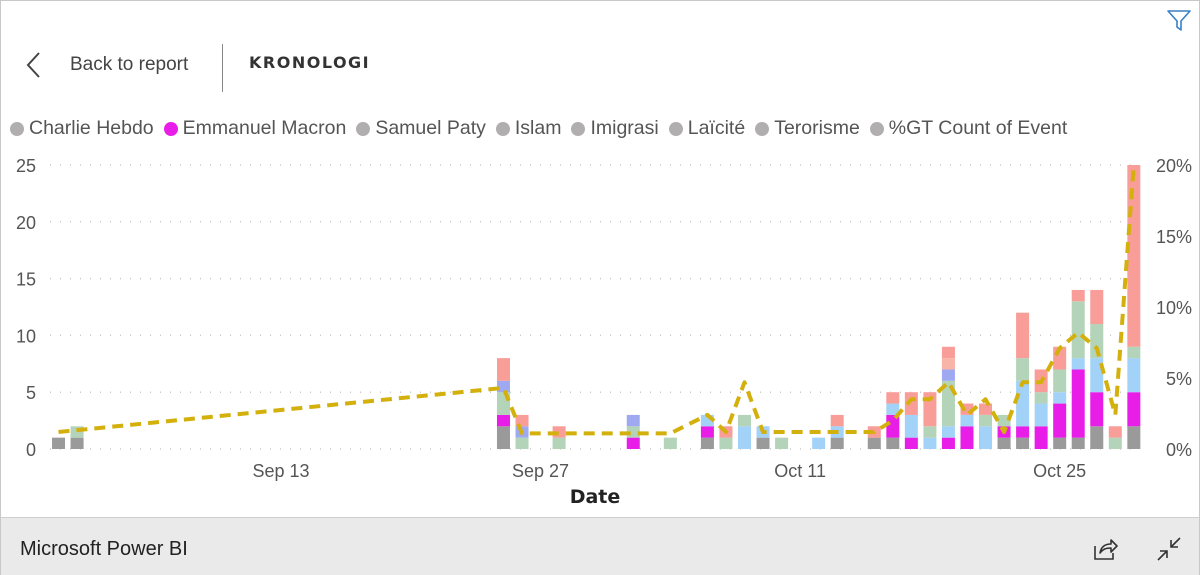 The height and width of the screenshot is (575, 1200). I want to click on x-tick-label: Oct 11, so click(800, 471).